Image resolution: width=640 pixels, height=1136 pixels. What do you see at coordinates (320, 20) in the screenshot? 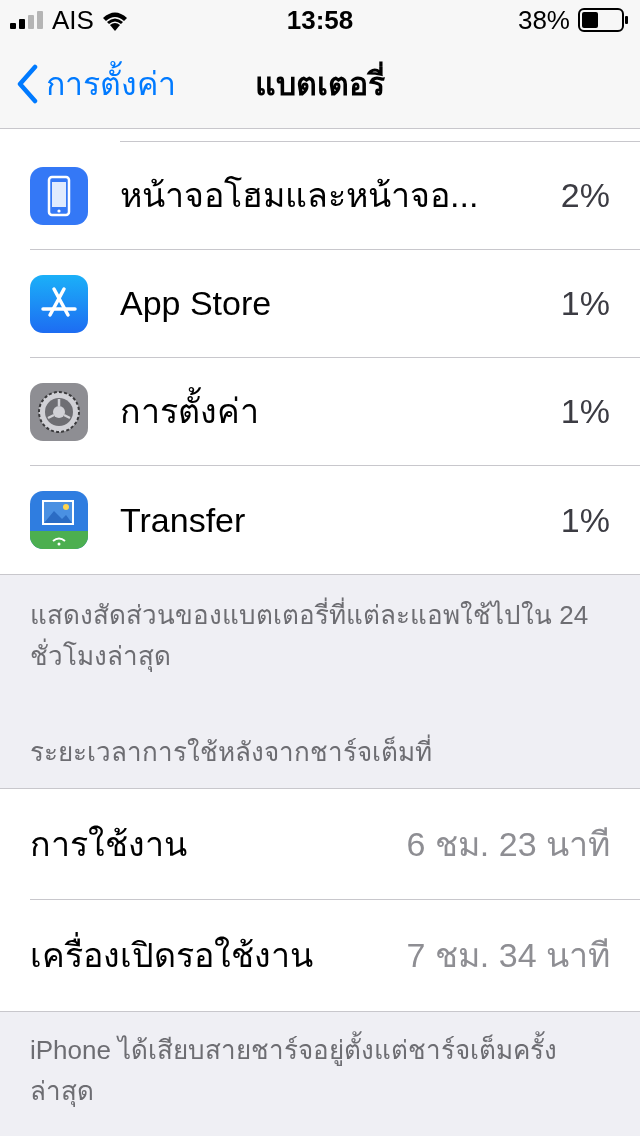
I see `clock-time: 13:58` at bounding box center [320, 20].